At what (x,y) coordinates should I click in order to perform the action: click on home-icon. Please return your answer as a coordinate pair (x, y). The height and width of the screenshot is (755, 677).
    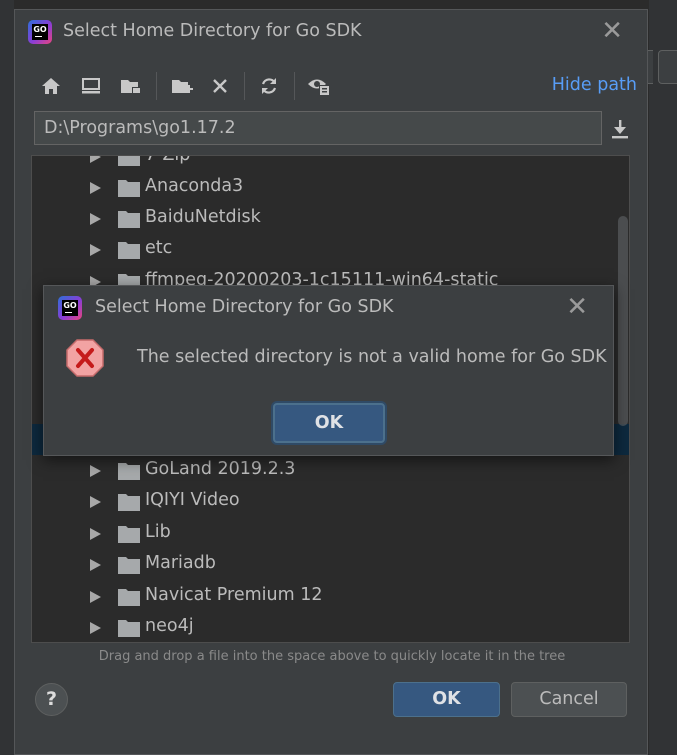
    Looking at the image, I should click on (51, 86).